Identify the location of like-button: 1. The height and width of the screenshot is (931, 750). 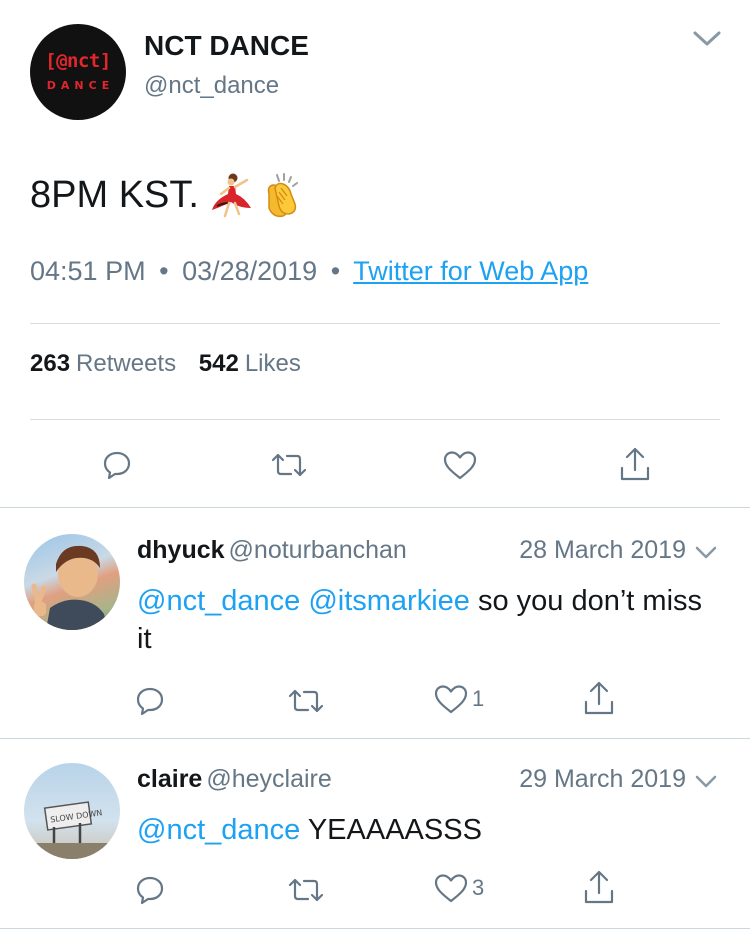
(459, 699).